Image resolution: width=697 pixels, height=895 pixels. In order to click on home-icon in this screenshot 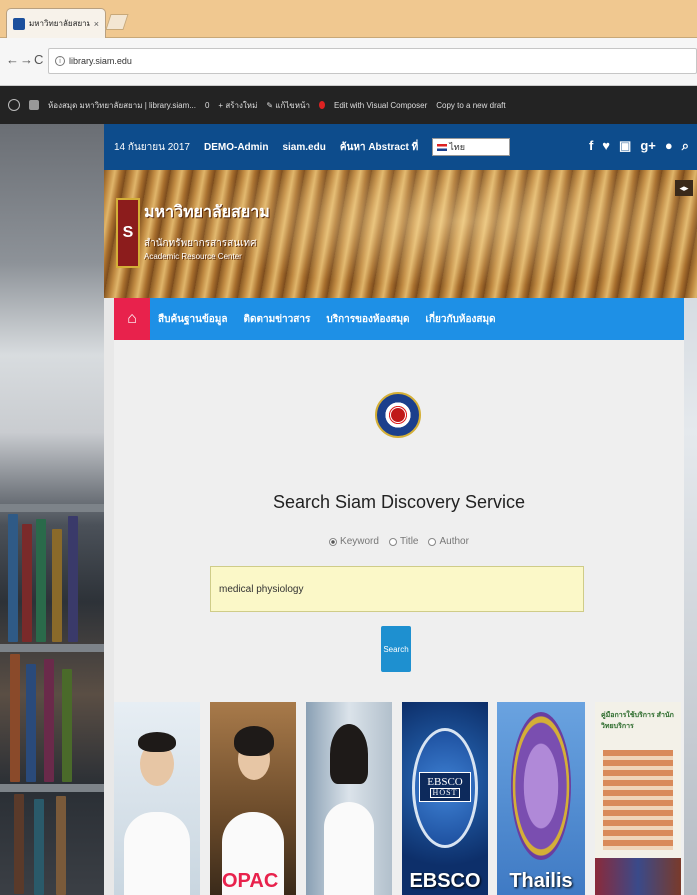, I will do `click(34, 105)`.